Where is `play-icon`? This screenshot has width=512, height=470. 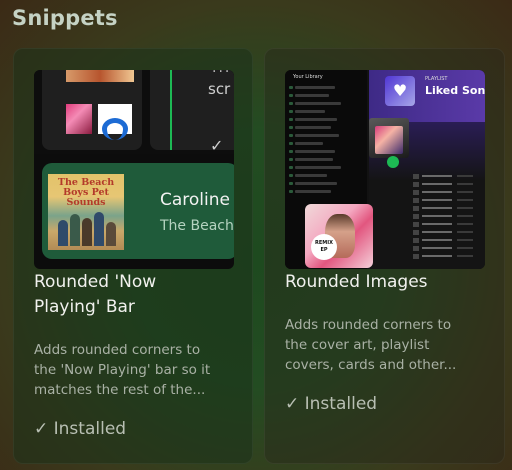 play-icon is located at coordinates (393, 162).